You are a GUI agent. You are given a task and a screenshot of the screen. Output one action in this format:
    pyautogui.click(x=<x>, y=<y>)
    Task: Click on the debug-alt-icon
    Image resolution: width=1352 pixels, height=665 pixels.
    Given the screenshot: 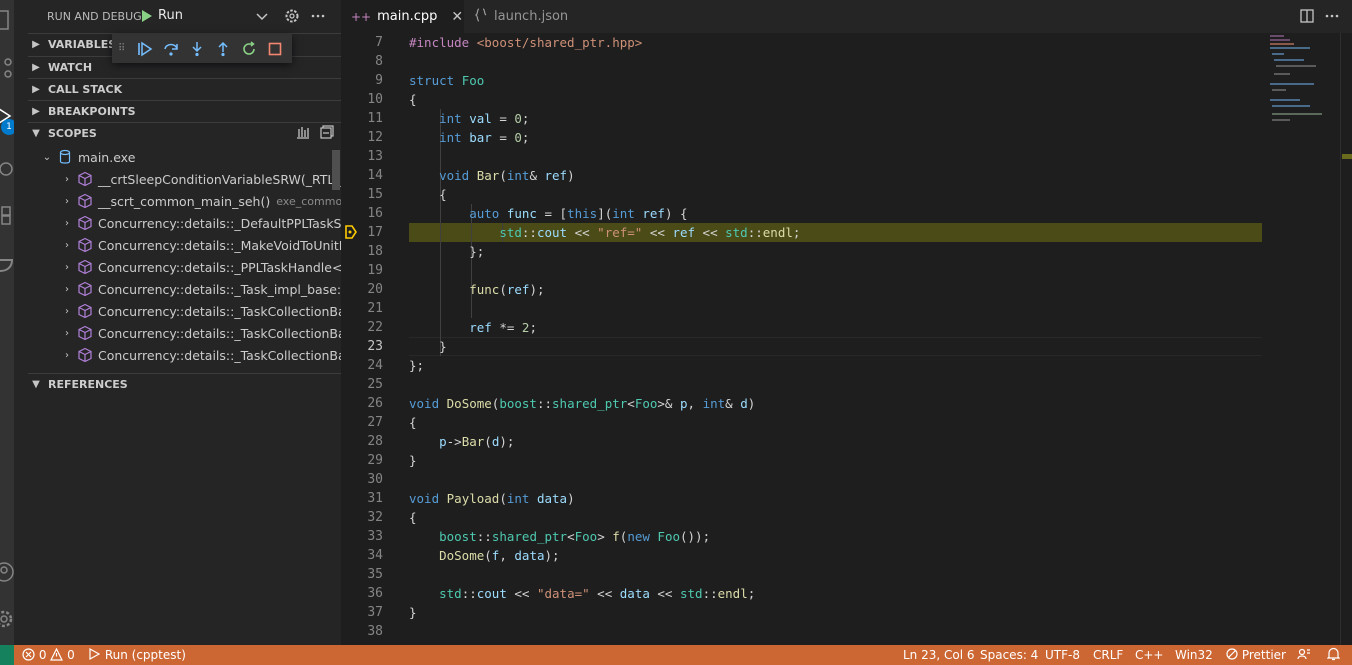 What is the action you would take?
    pyautogui.click(x=95, y=654)
    